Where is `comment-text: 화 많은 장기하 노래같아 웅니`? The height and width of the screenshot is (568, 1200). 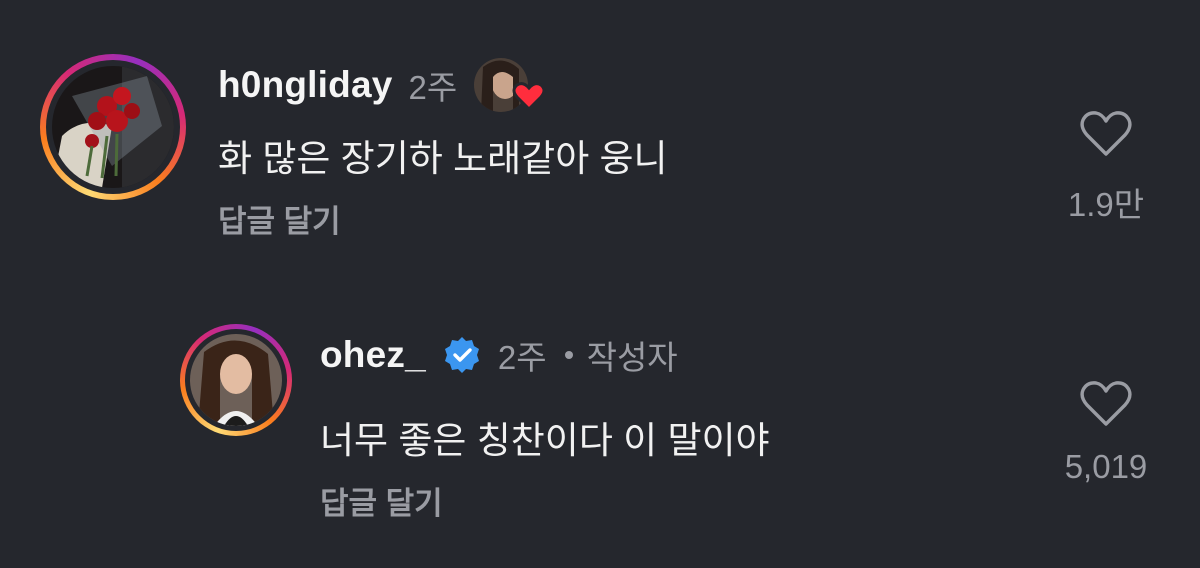 comment-text: 화 많은 장기하 노래같아 웅니 is located at coordinates (443, 158).